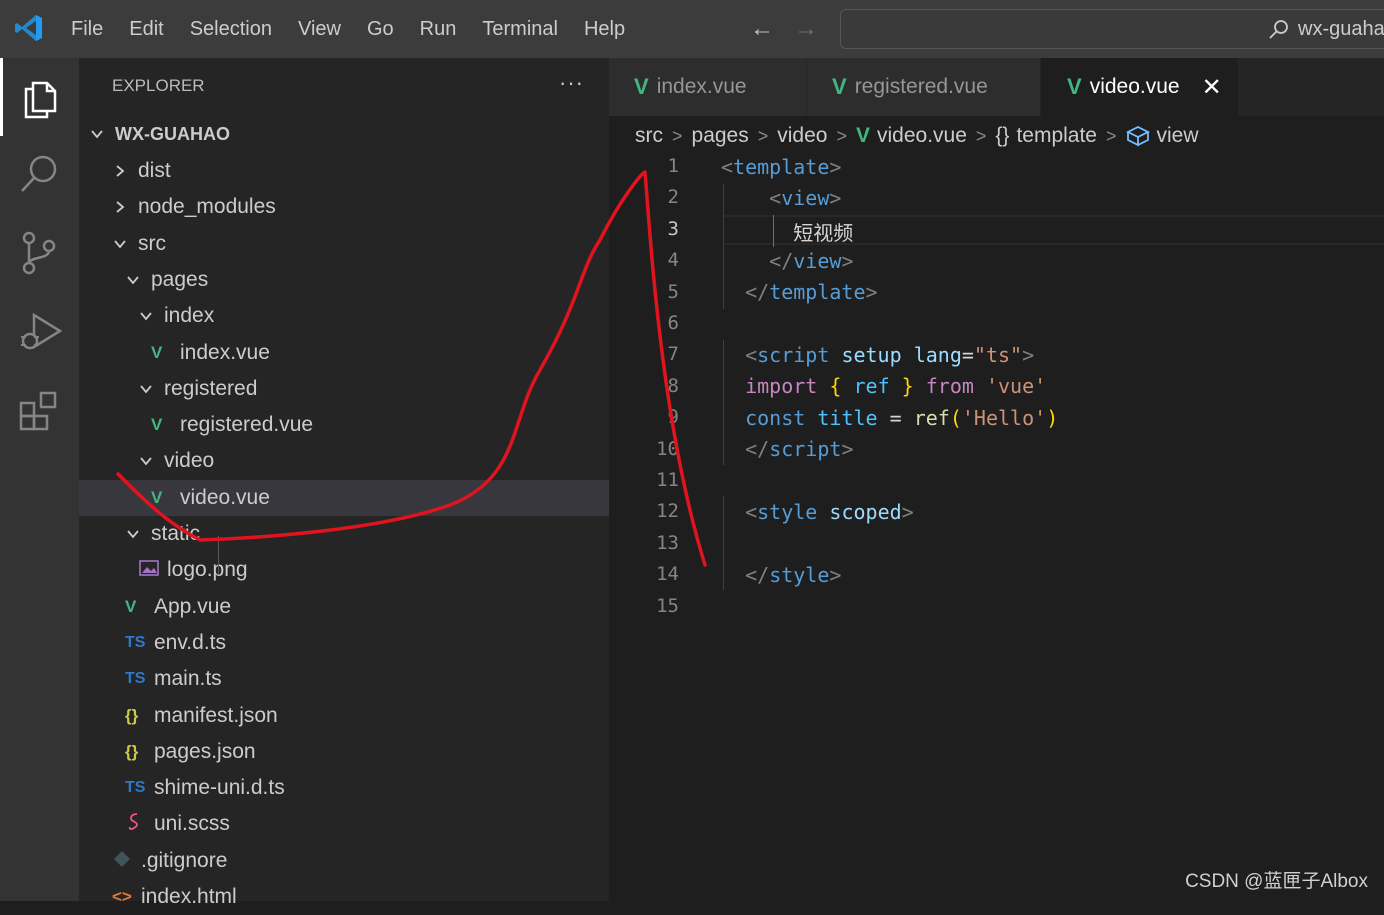  I want to click on tree-item-label: pages, so click(179, 280).